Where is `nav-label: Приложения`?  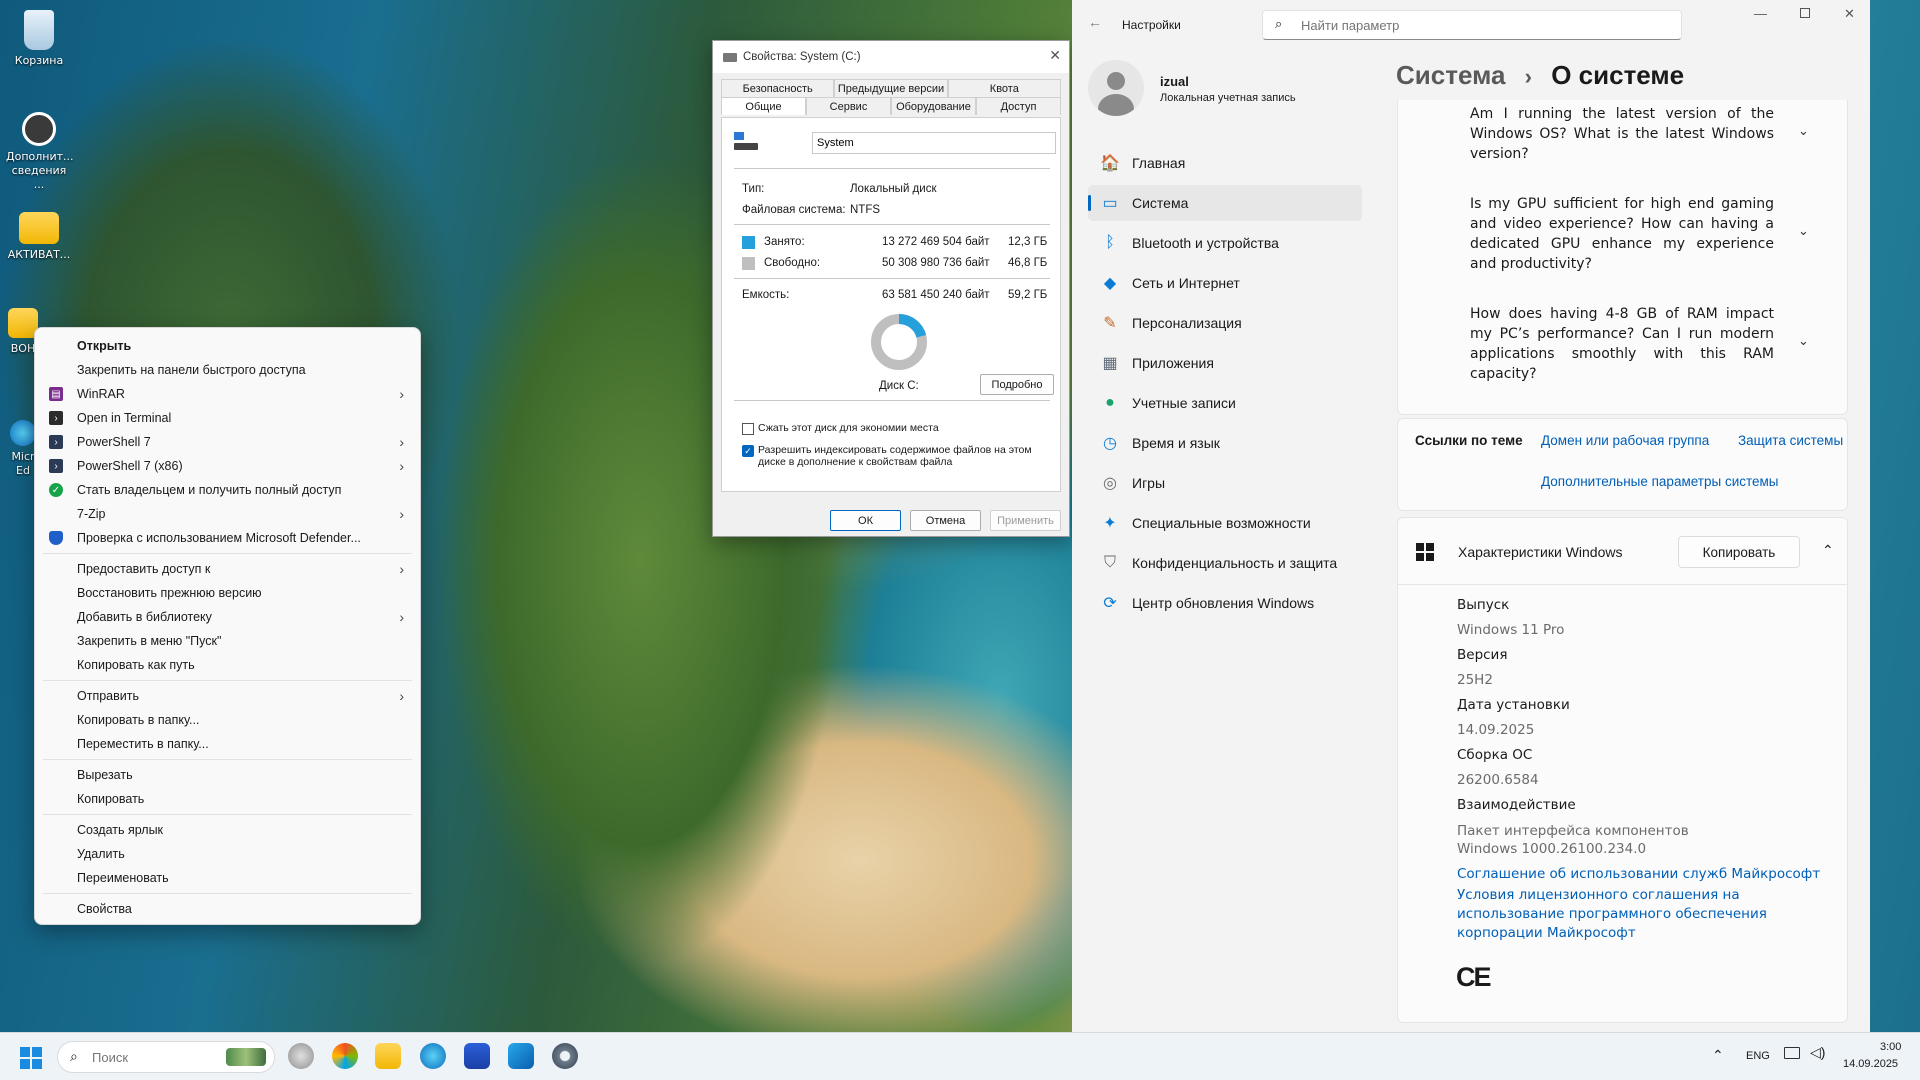 nav-label: Приложения is located at coordinates (1173, 363).